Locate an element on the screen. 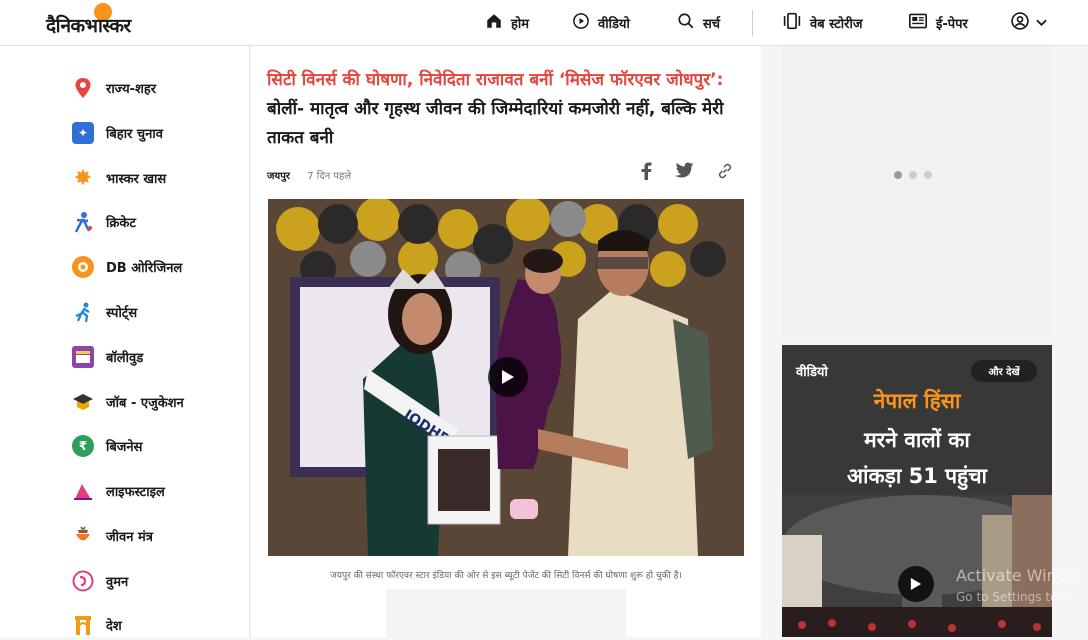  clapperboard-icon is located at coordinates (83, 357).